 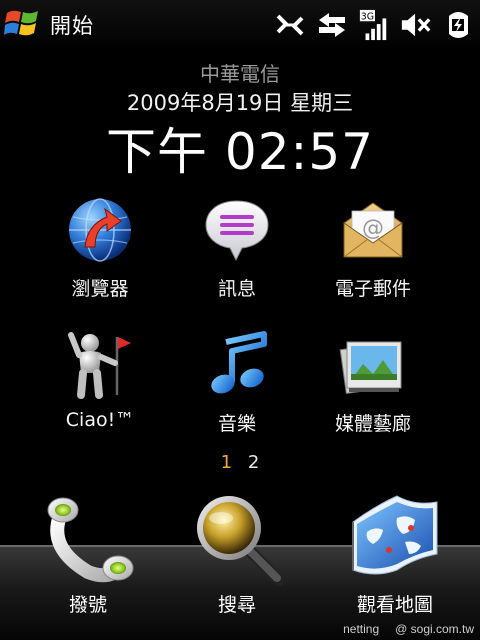 I want to click on message-bubble-icon, so click(x=237, y=230).